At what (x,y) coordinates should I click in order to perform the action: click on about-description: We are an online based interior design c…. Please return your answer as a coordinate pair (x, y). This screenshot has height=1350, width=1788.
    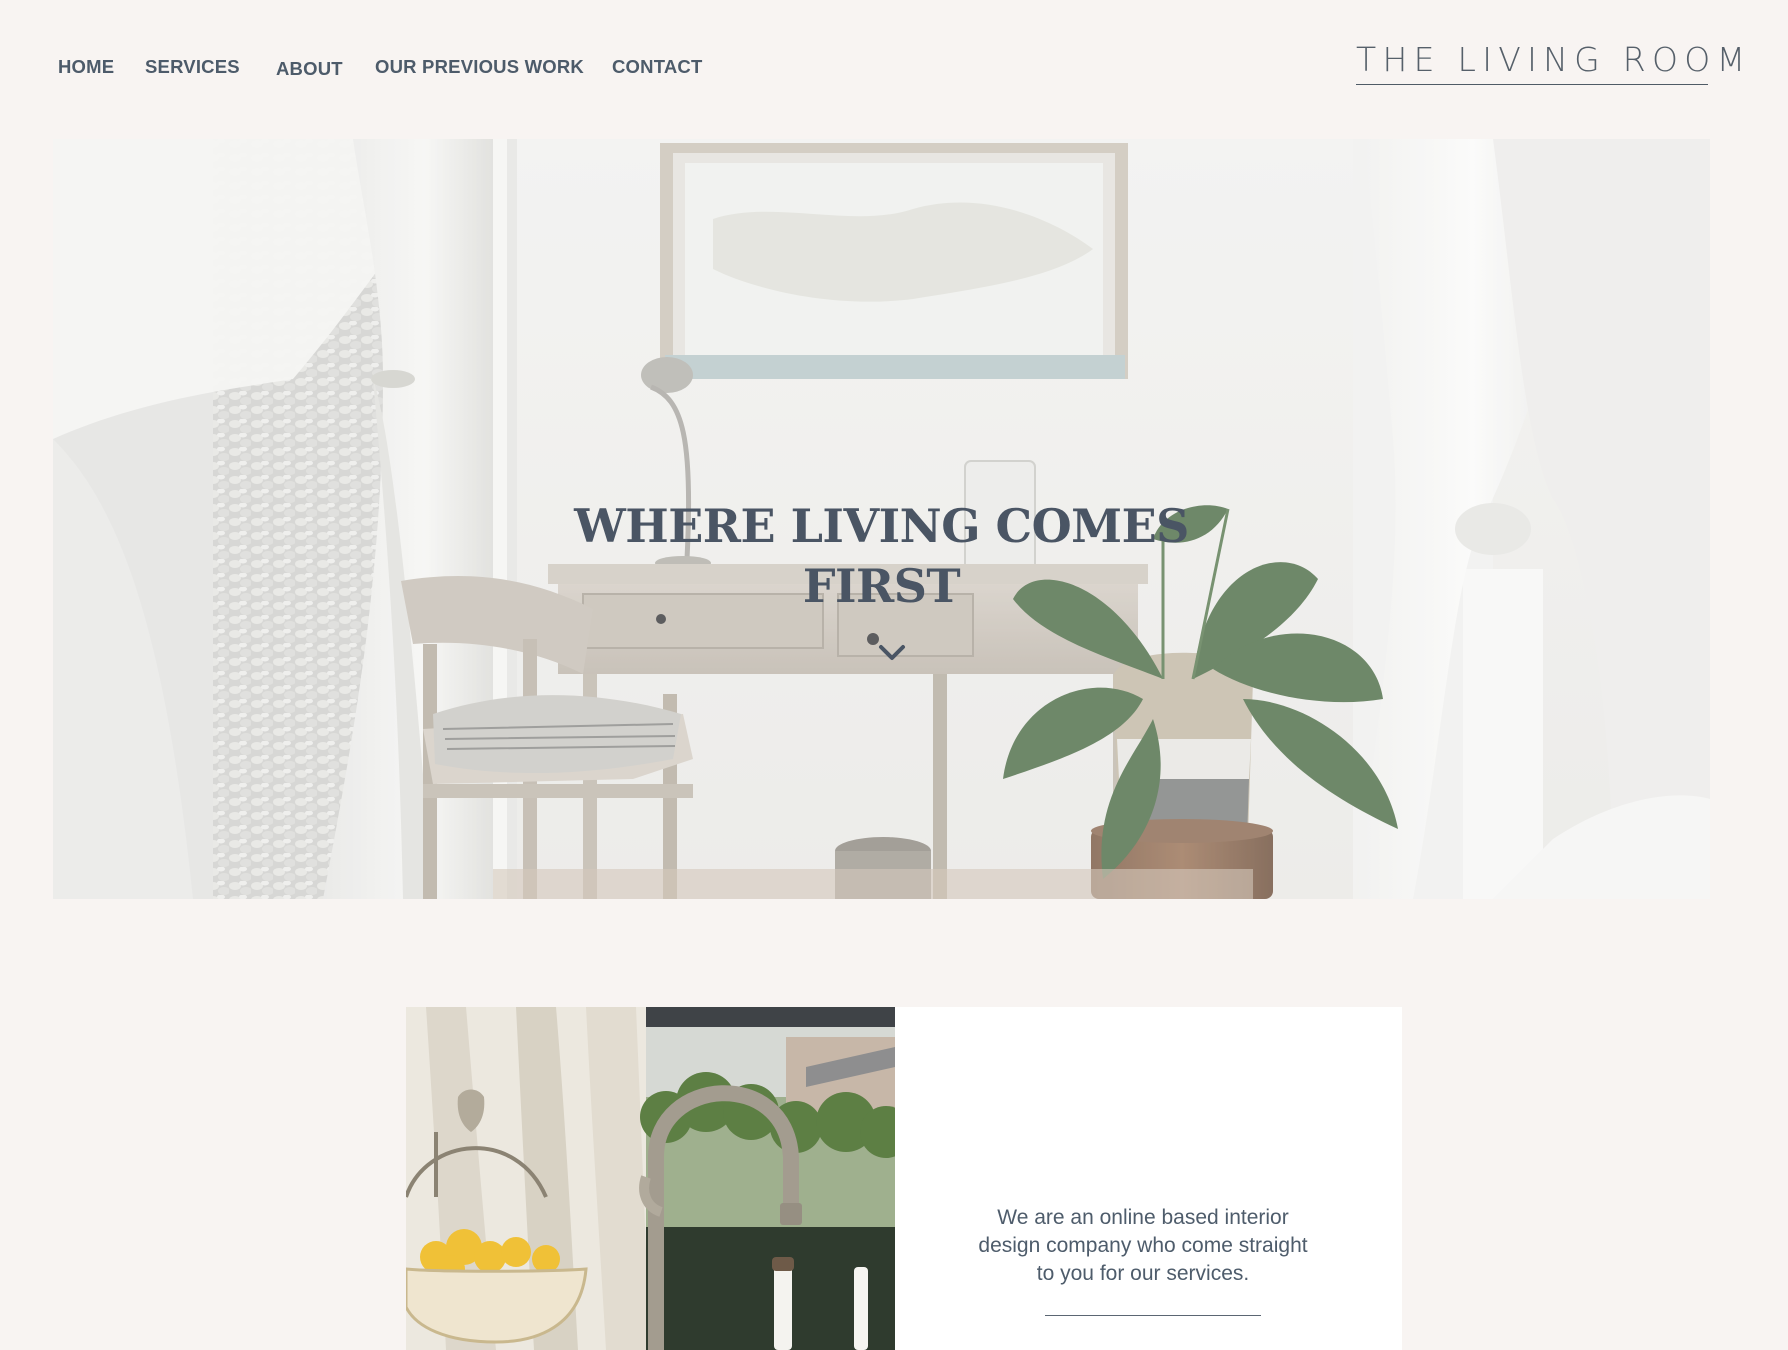
    Looking at the image, I should click on (1143, 1245).